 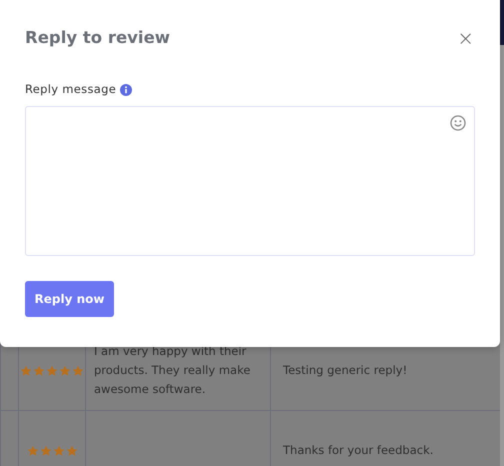 I want to click on scrollbar, so click(x=502, y=255).